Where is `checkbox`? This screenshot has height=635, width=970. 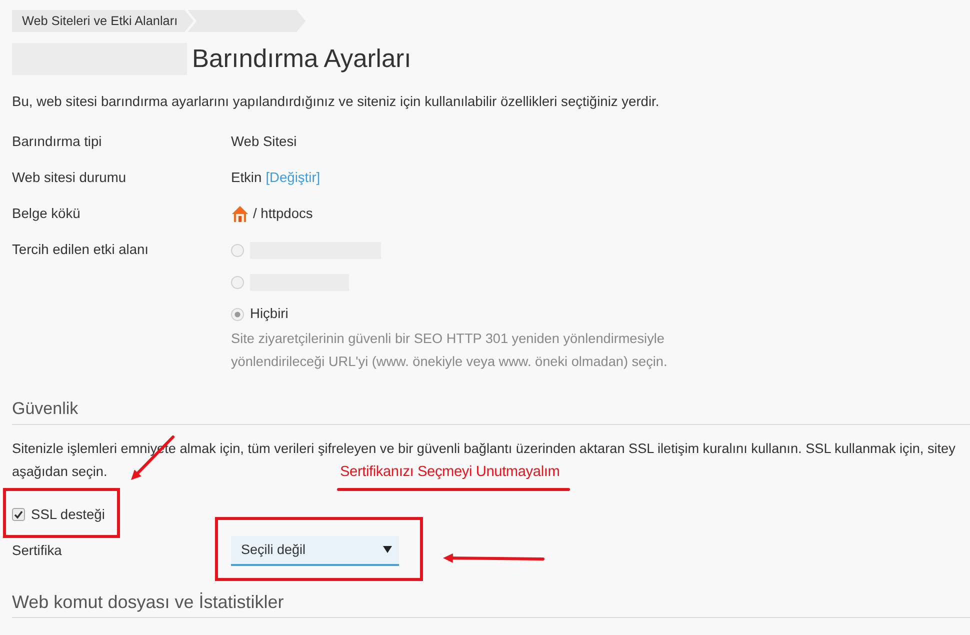
checkbox is located at coordinates (18, 514).